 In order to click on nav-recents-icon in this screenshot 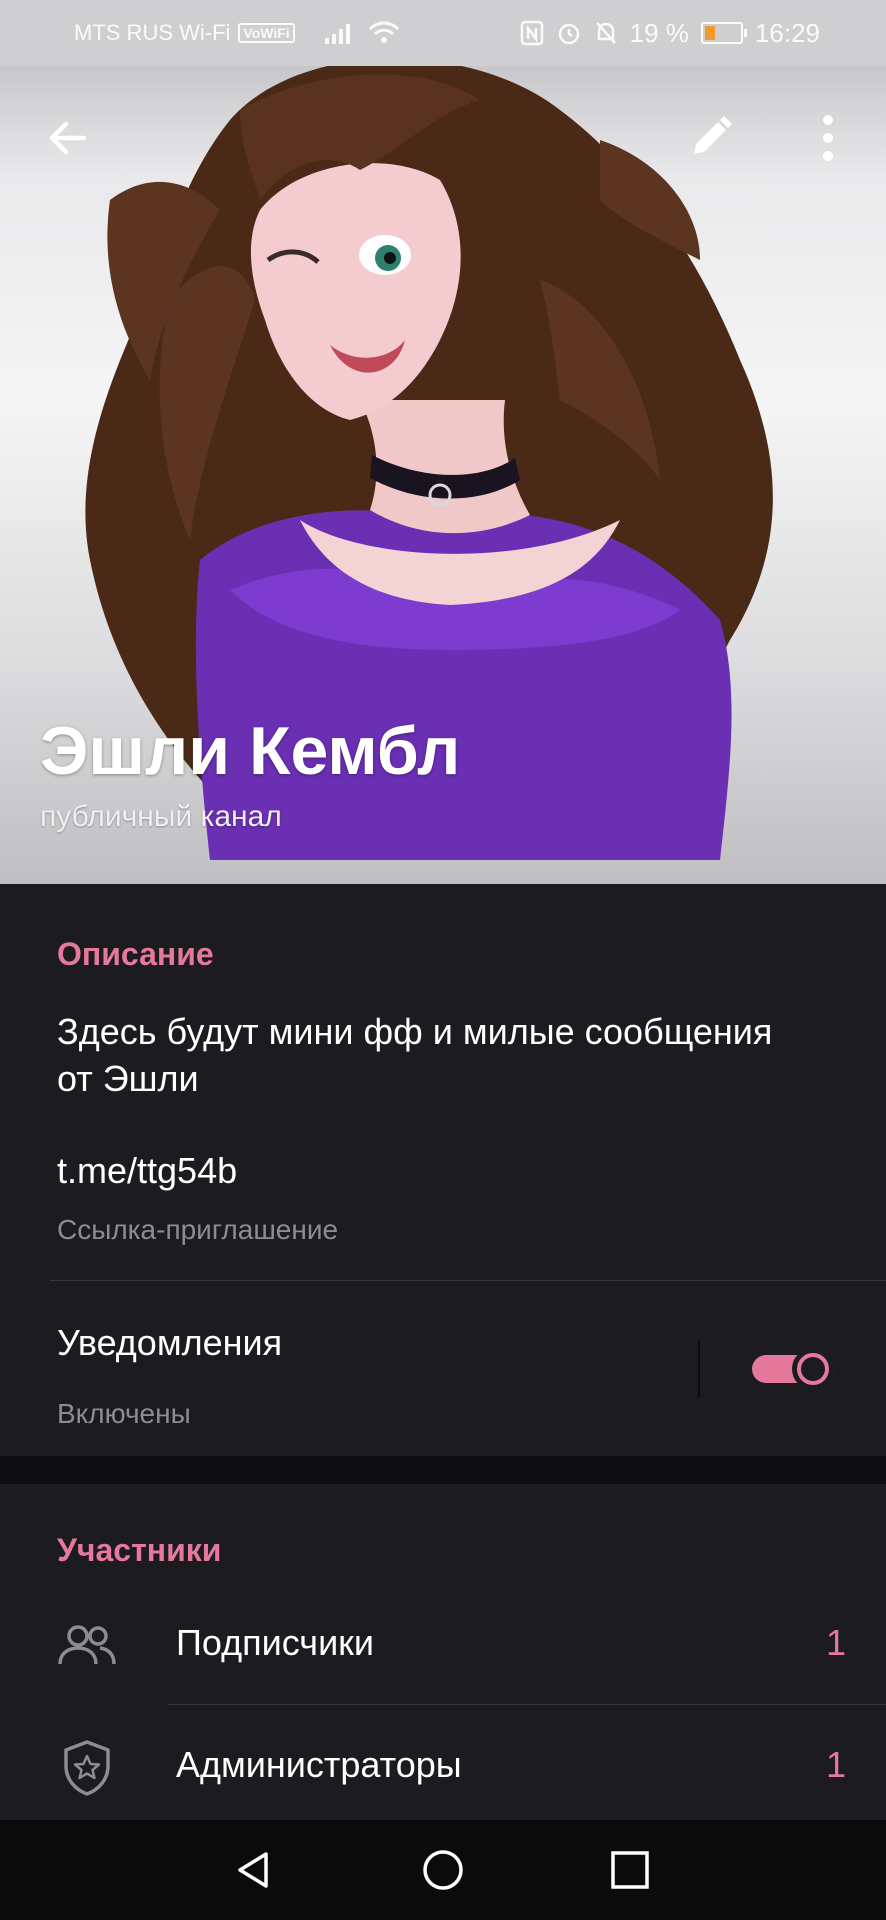, I will do `click(630, 1870)`.